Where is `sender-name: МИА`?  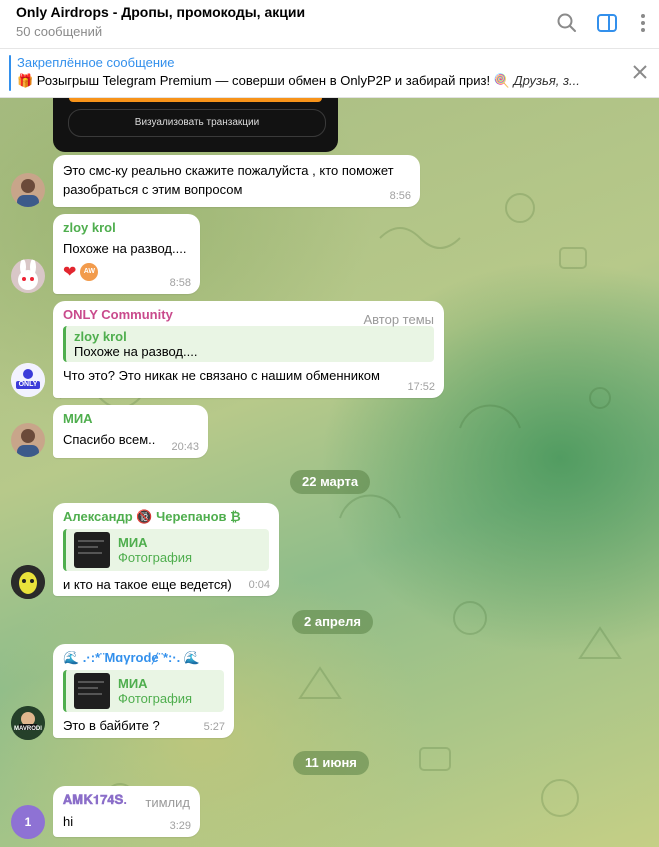
sender-name: МИА is located at coordinates (130, 418).